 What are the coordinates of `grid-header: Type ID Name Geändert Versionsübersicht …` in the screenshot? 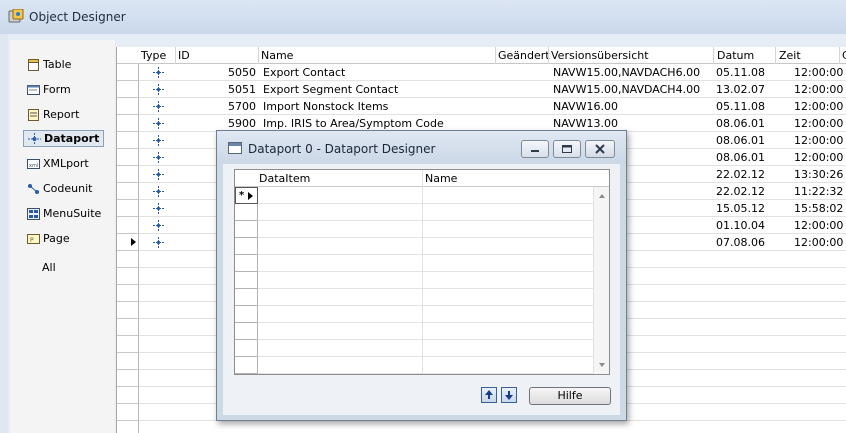 It's located at (481, 55).